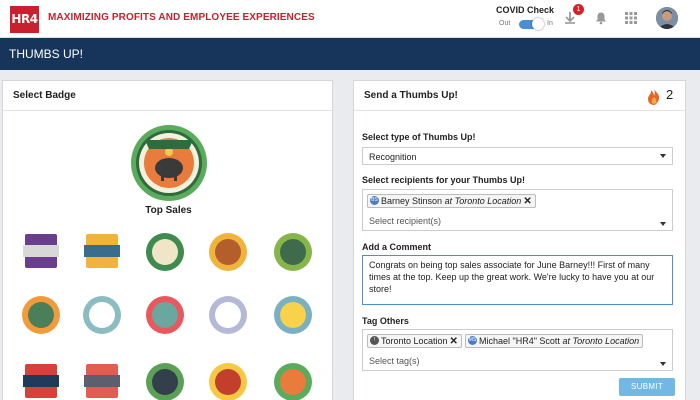  What do you see at coordinates (393, 157) in the screenshot?
I see `type-select-value: Recognition` at bounding box center [393, 157].